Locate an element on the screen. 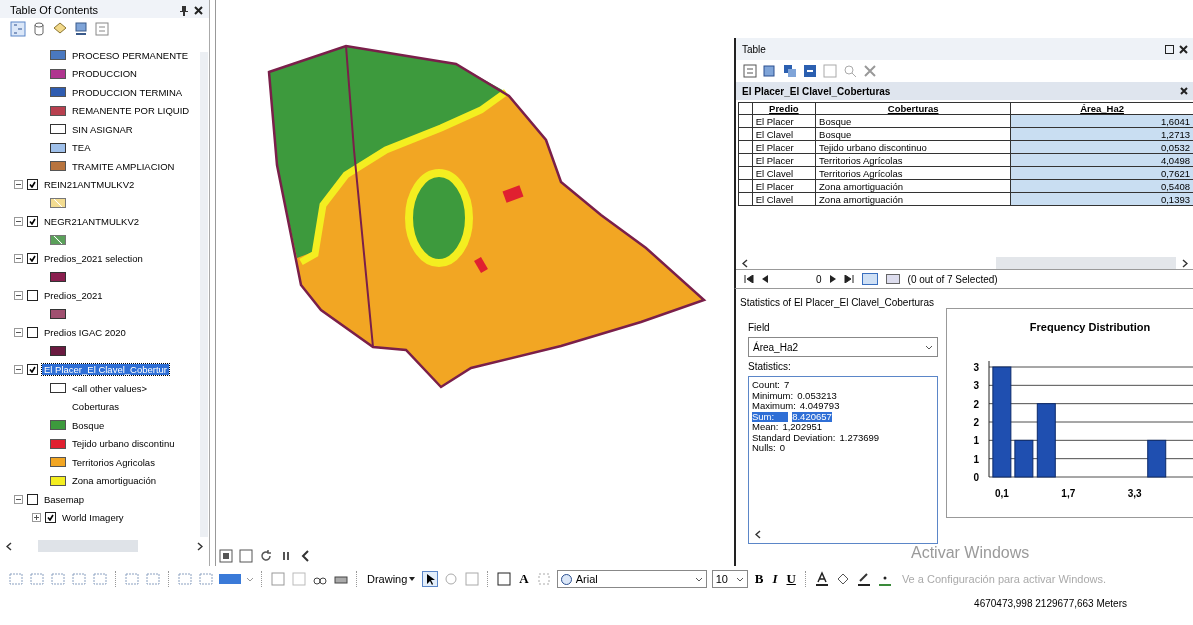  refresh-icon is located at coordinates (266, 556).